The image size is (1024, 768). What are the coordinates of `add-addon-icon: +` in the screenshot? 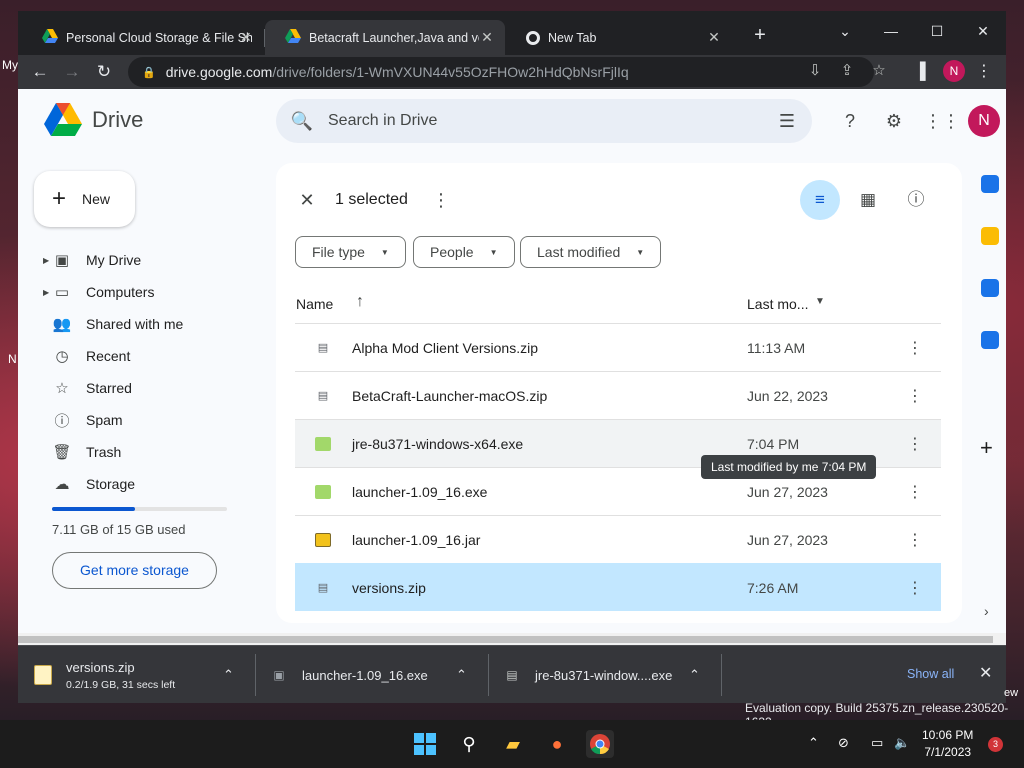 It's located at (986, 448).